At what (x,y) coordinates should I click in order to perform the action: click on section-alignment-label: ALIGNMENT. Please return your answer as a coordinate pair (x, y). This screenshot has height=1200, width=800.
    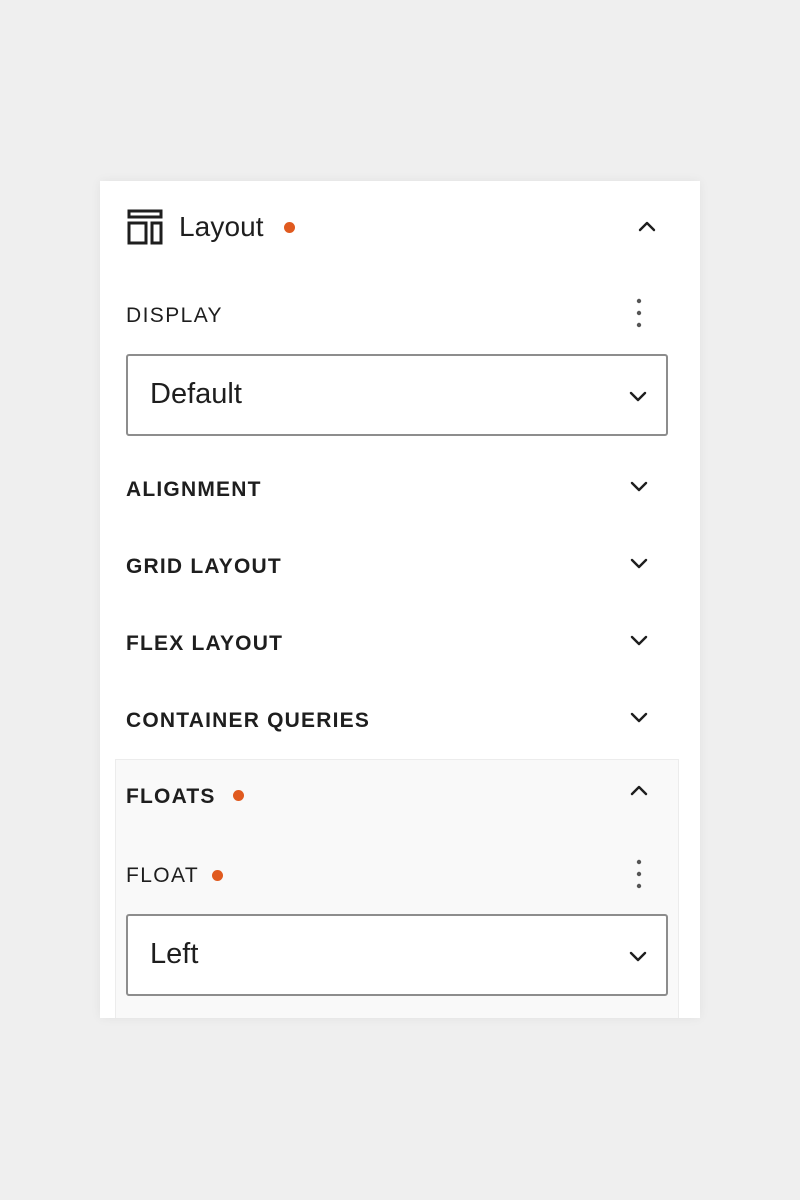
    Looking at the image, I should click on (194, 489).